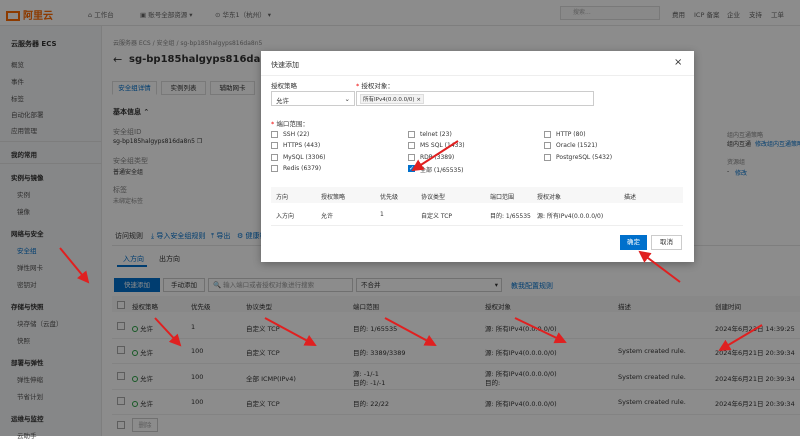  What do you see at coordinates (435, 156) in the screenshot?
I see `arrow-to-all-ports` at bounding box center [435, 156].